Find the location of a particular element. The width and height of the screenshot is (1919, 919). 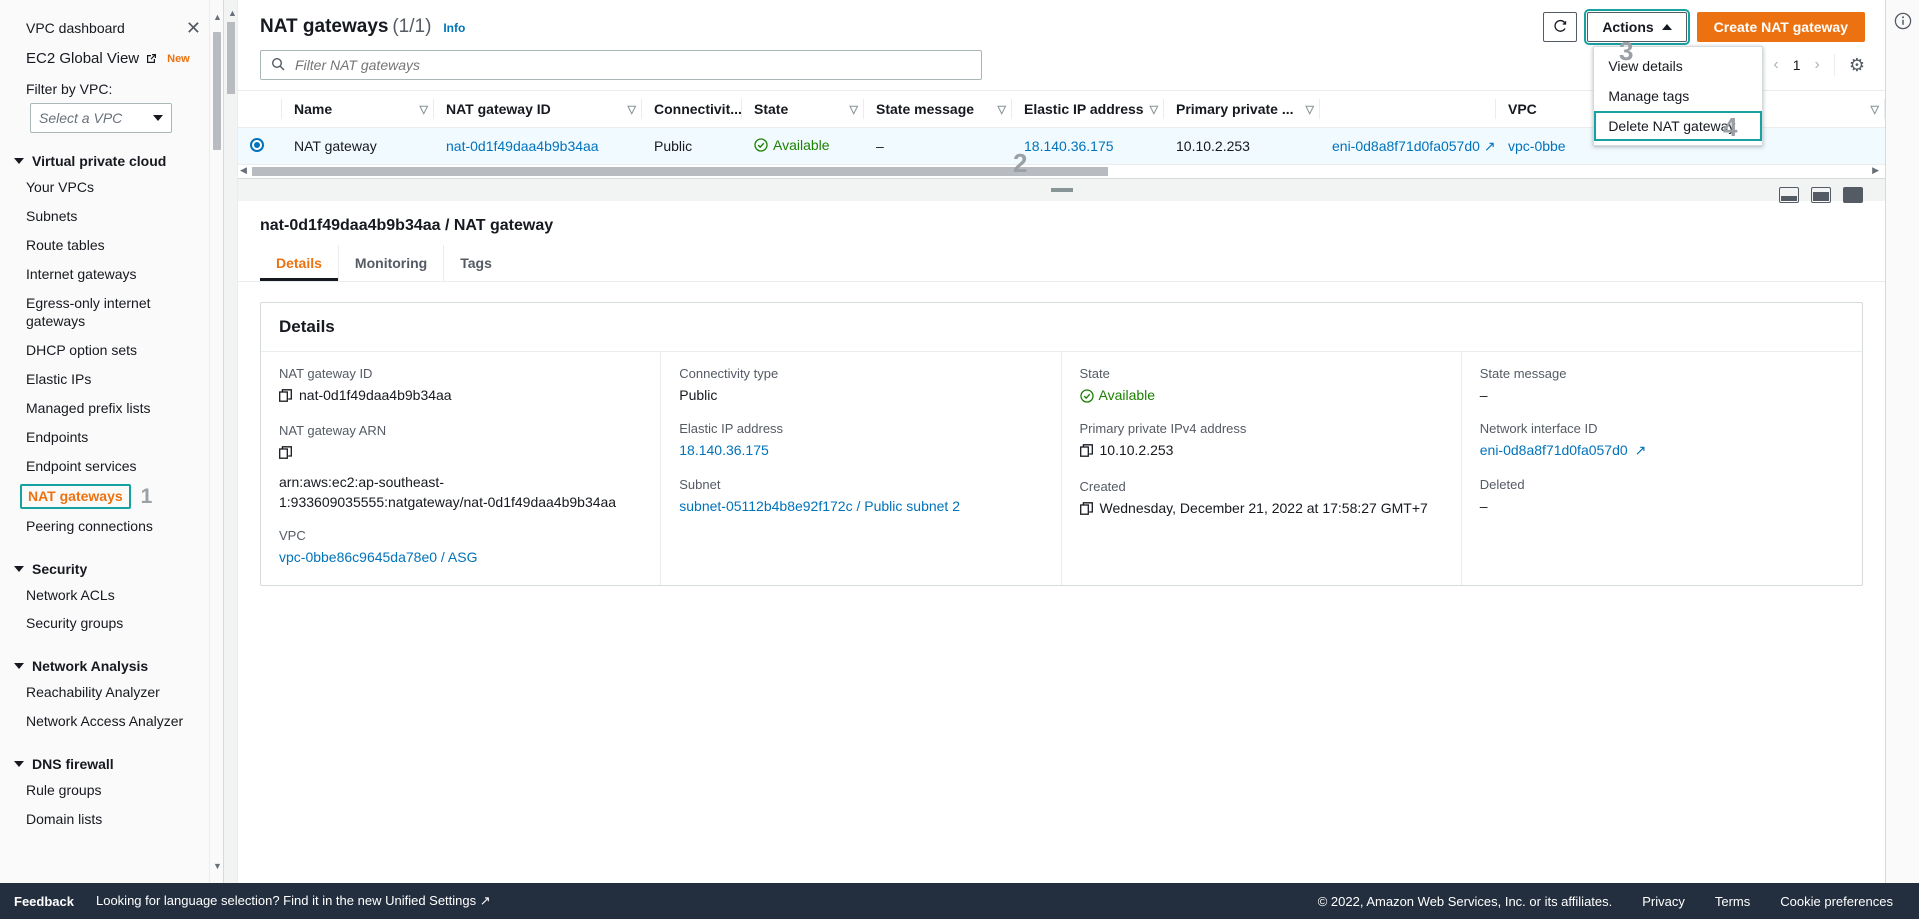

sidebar-group-dns-firewall: DNS firewall is located at coordinates (111, 764).